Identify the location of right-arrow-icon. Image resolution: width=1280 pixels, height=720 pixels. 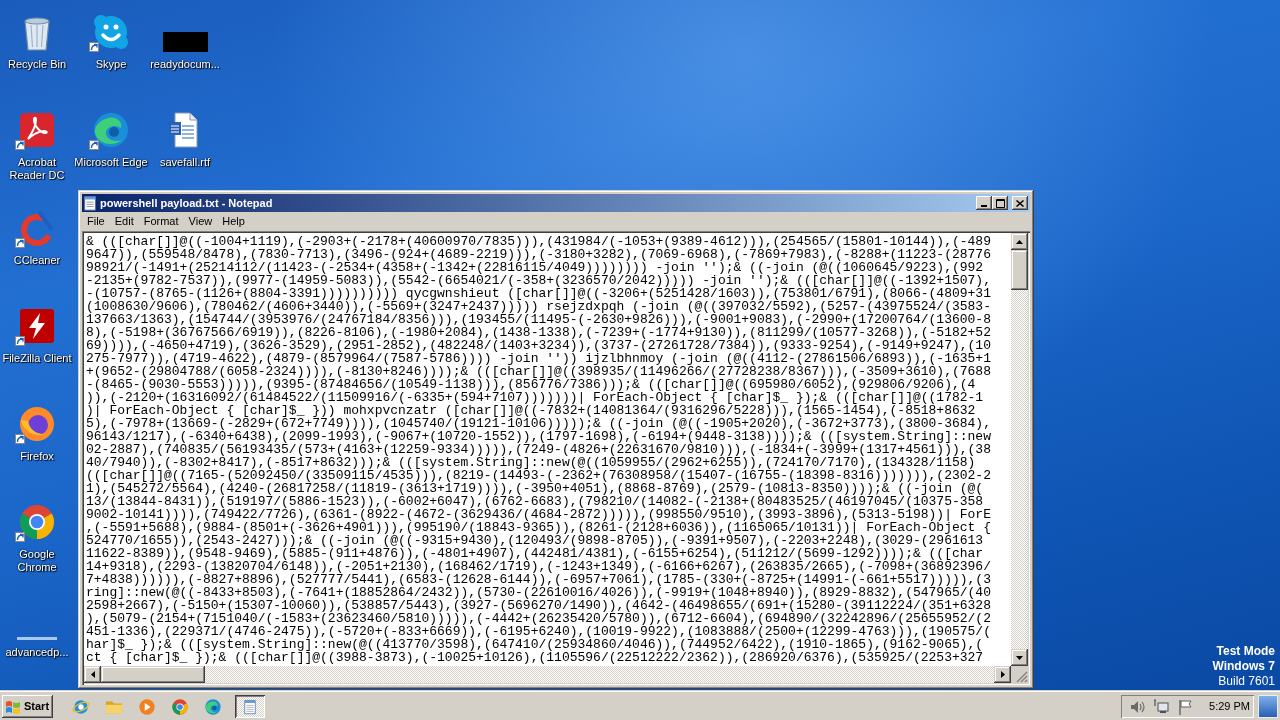
(1002, 674).